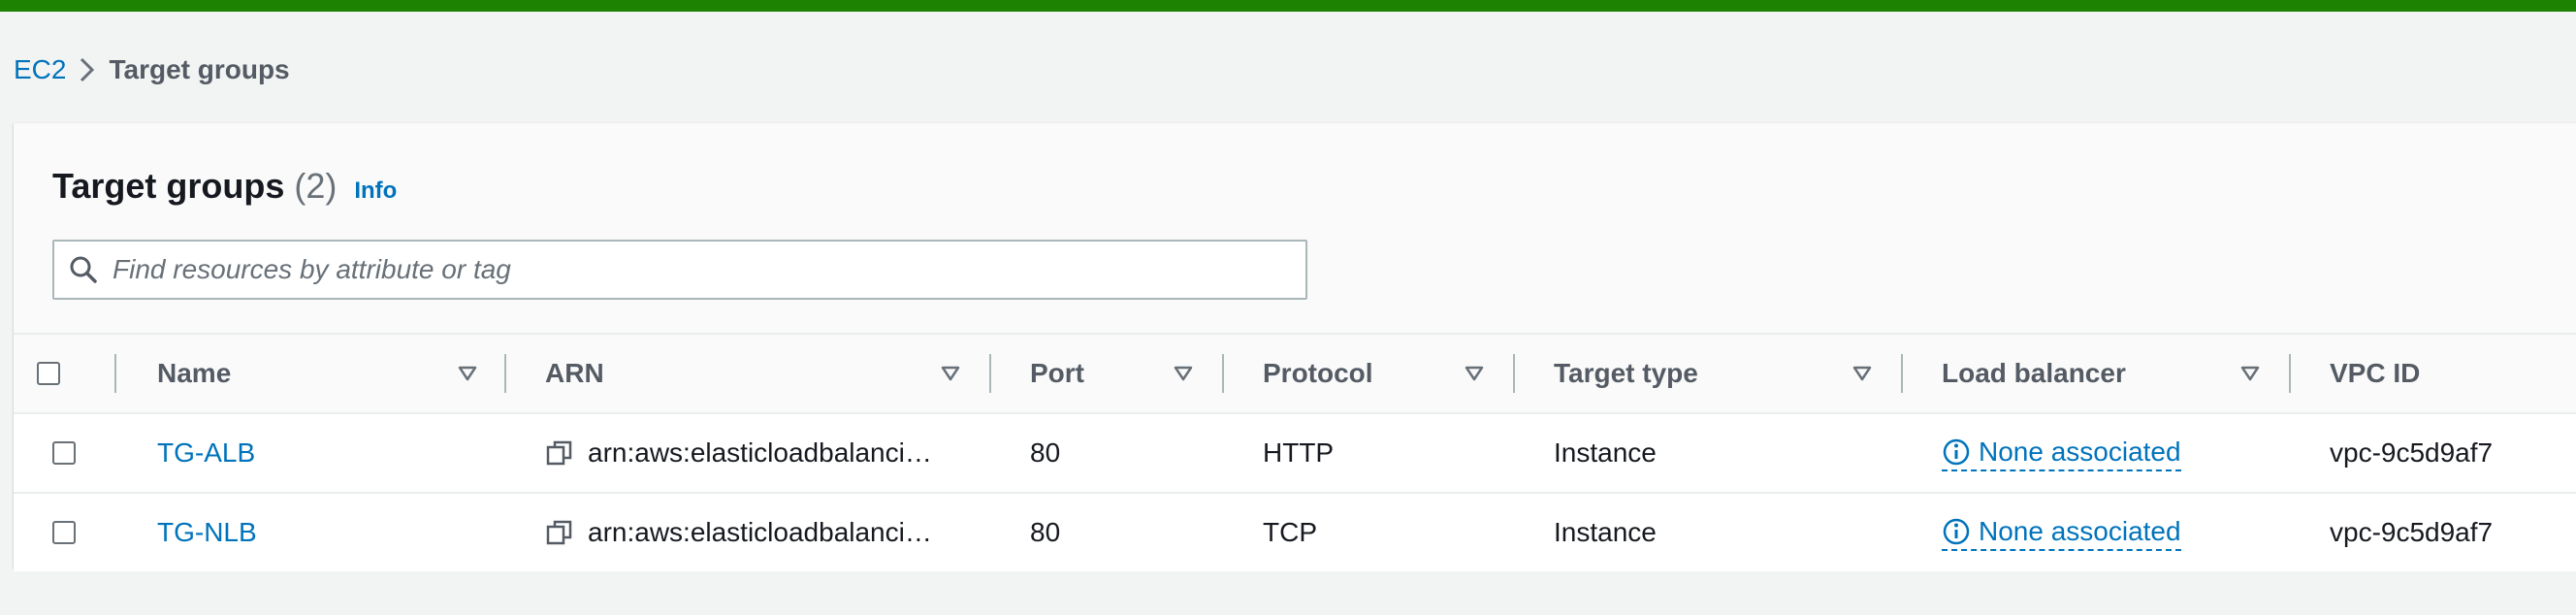  I want to click on item-count: (2), so click(316, 186).